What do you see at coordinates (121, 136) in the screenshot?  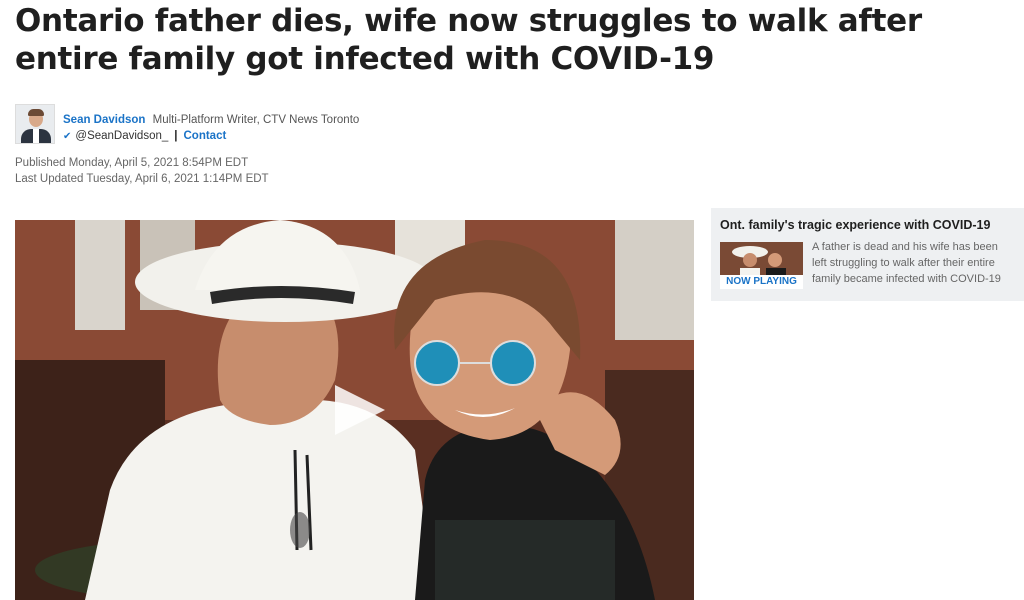 I see `twitter-handle-link: @SeanDavidson_` at bounding box center [121, 136].